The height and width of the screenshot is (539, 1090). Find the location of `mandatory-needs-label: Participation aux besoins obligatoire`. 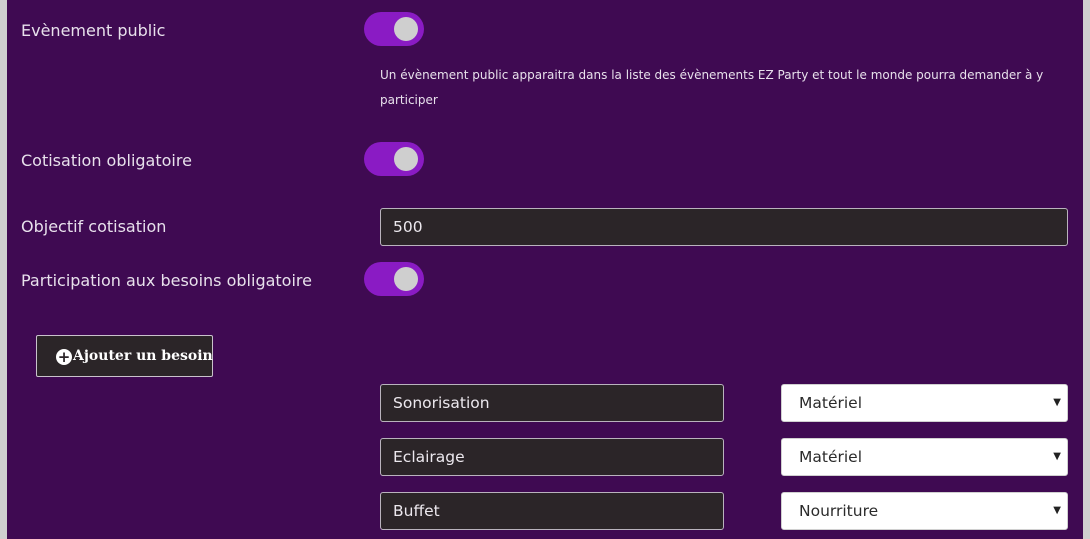

mandatory-needs-label: Participation aux besoins obligatoire is located at coordinates (166, 280).